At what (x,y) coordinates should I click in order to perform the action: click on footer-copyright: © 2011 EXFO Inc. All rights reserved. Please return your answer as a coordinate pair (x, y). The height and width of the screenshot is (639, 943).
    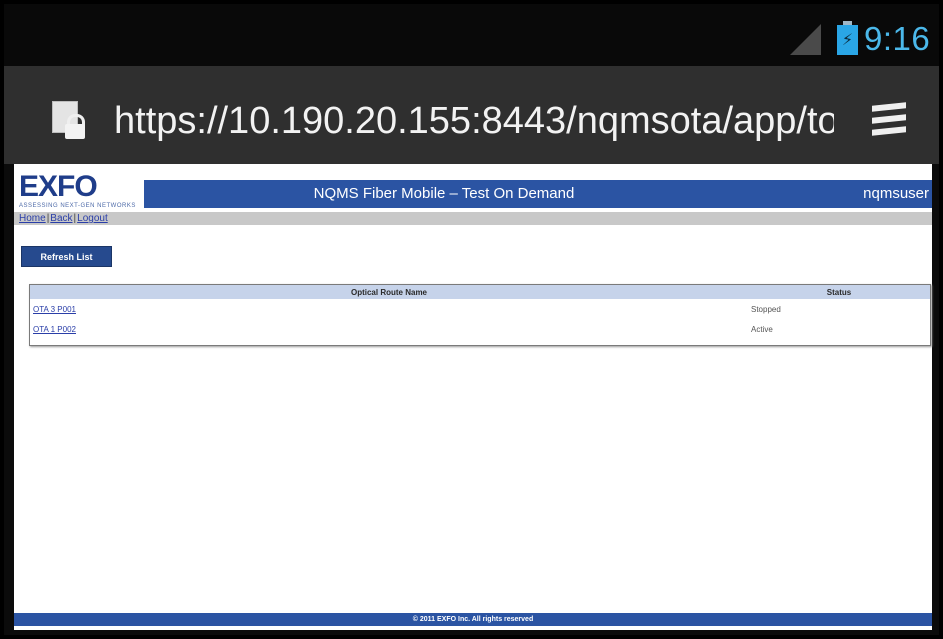
    Looking at the image, I should click on (473, 619).